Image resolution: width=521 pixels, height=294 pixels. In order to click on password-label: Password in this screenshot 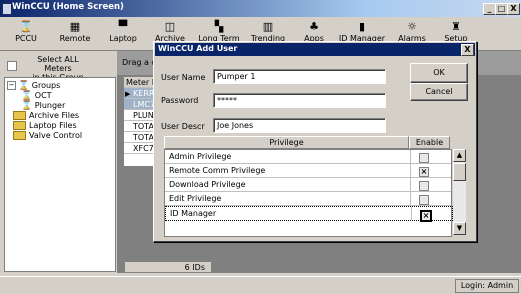, I will do `click(180, 100)`.